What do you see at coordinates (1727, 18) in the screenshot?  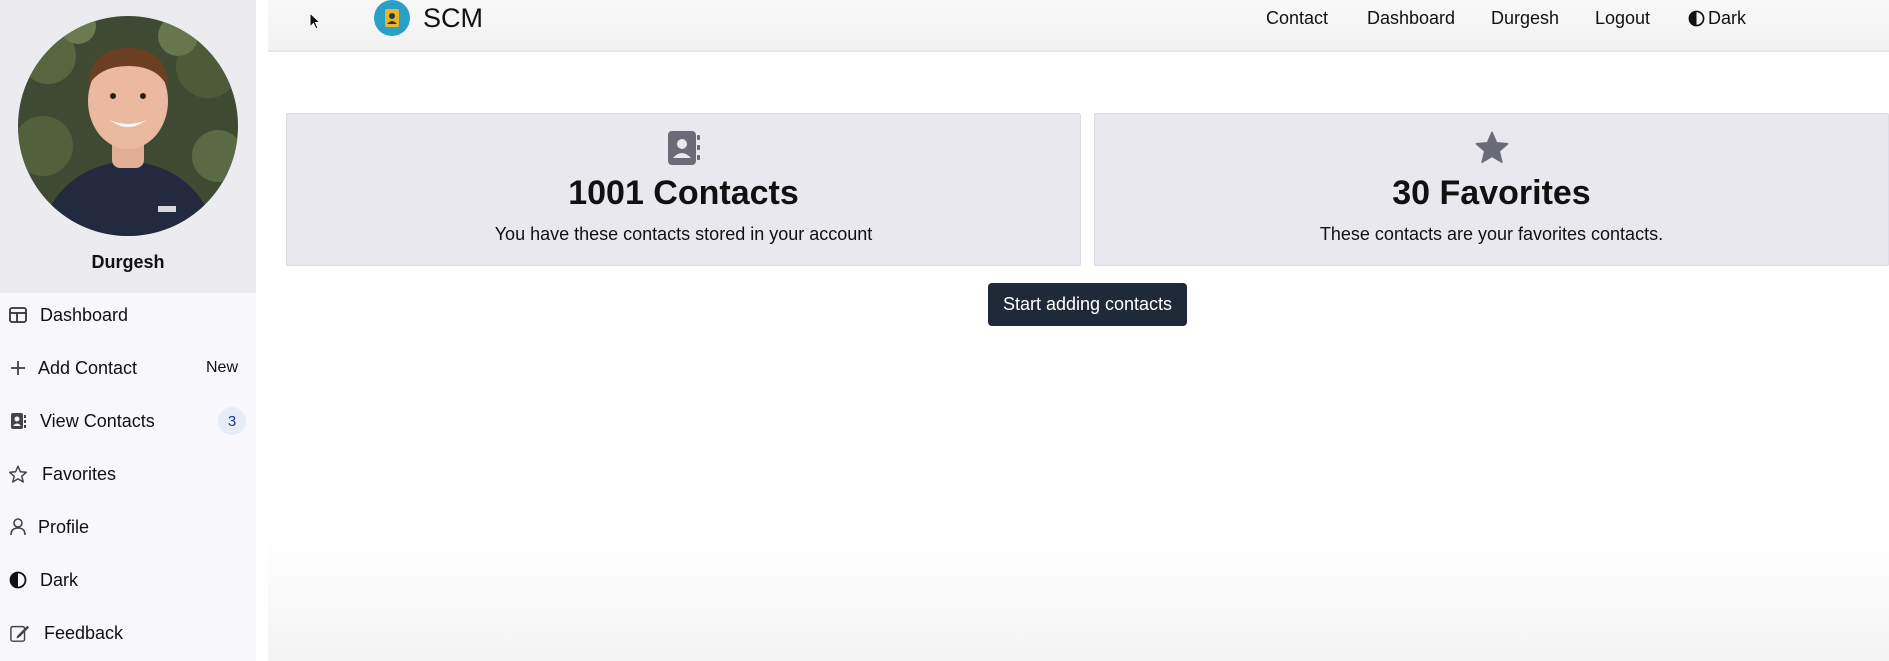 I see `nav-dark-label: Dark` at bounding box center [1727, 18].